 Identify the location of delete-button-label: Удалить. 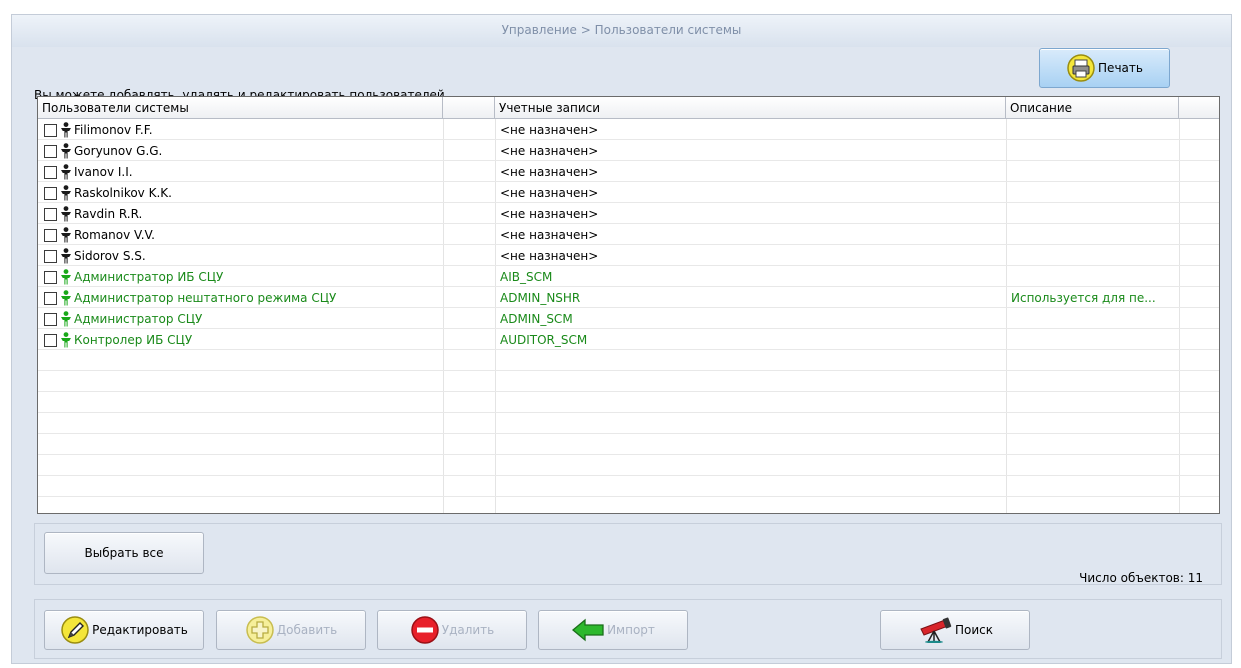
(468, 630).